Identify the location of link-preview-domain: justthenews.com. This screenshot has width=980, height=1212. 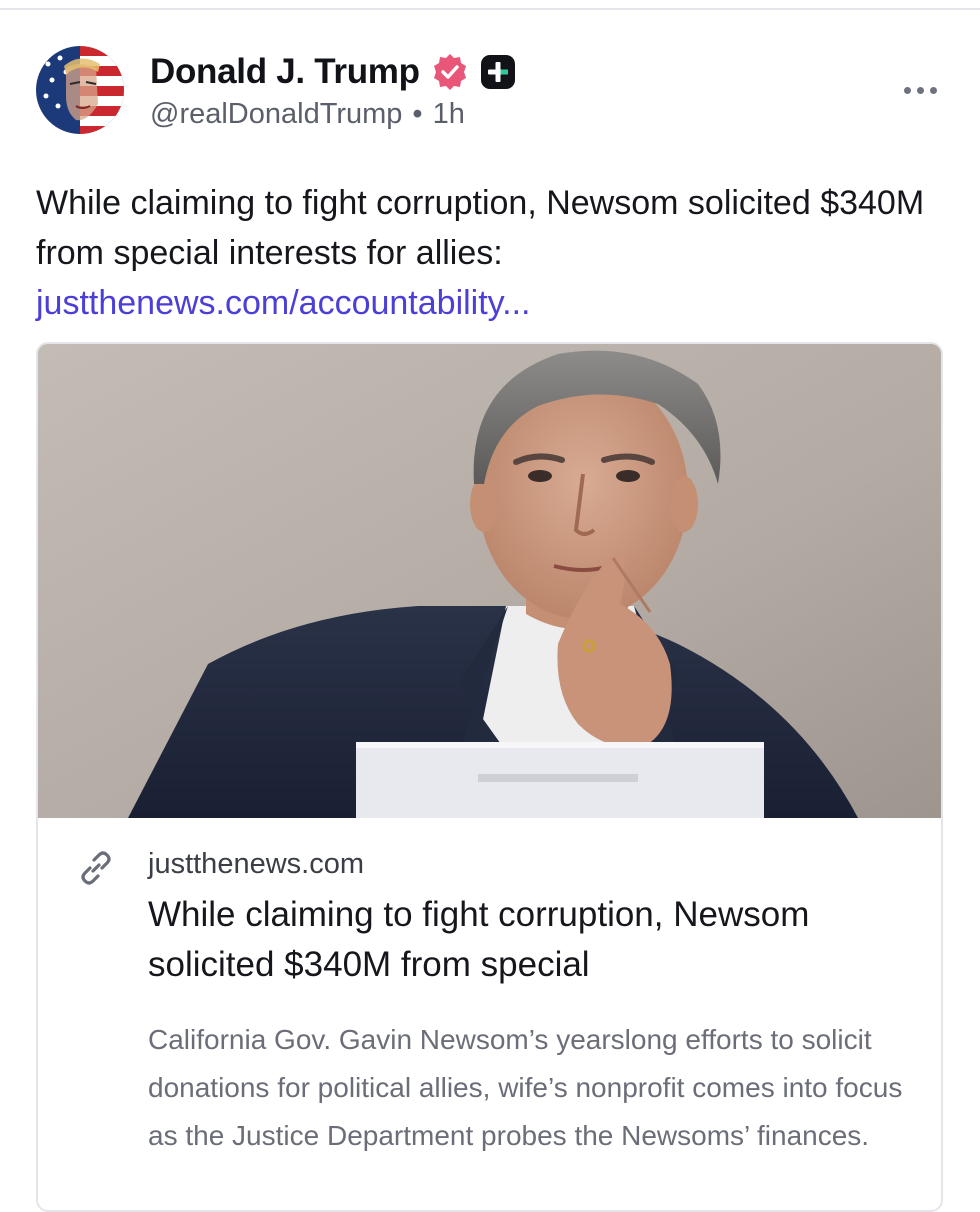
(256, 864).